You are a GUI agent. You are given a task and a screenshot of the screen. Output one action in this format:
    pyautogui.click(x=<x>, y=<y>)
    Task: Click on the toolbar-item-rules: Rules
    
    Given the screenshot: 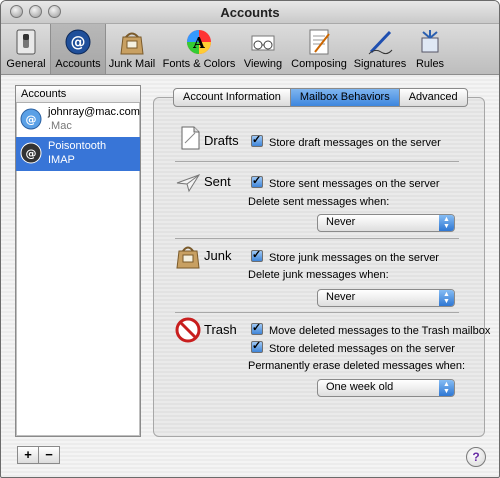 What is the action you would take?
    pyautogui.click(x=430, y=49)
    